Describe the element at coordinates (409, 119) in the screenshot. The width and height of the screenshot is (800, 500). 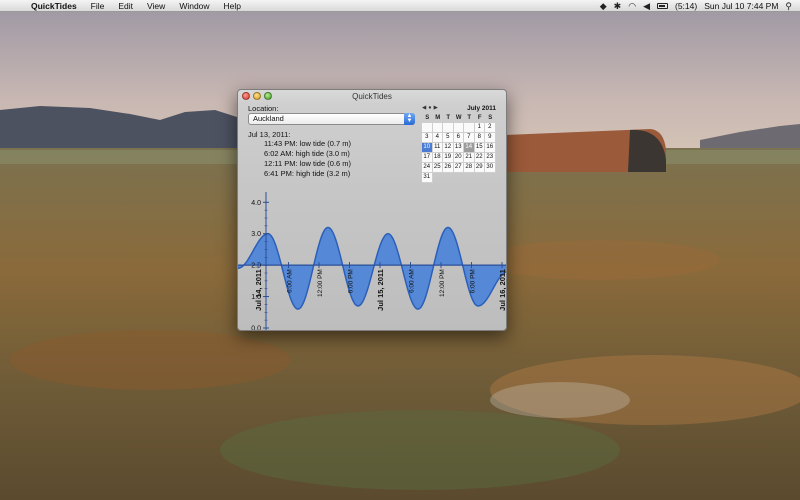
I see `chevron-updown-icon: ▲ ▼` at that location.